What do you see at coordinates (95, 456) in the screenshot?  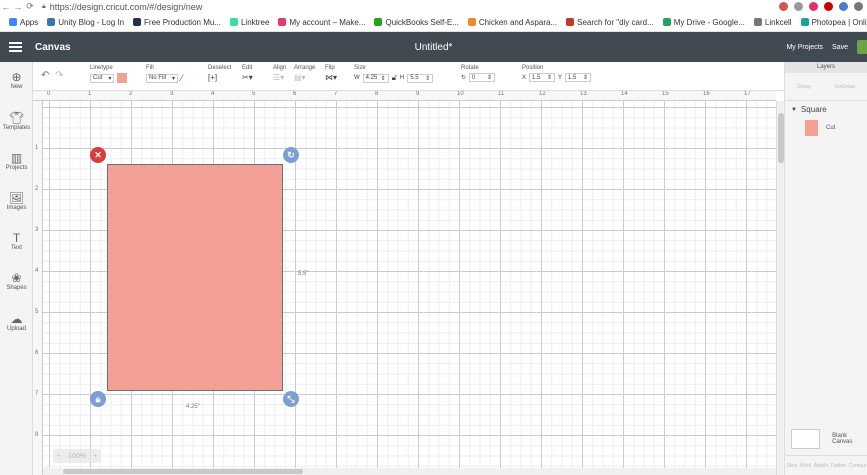 I see `zoom-in-icon: +` at bounding box center [95, 456].